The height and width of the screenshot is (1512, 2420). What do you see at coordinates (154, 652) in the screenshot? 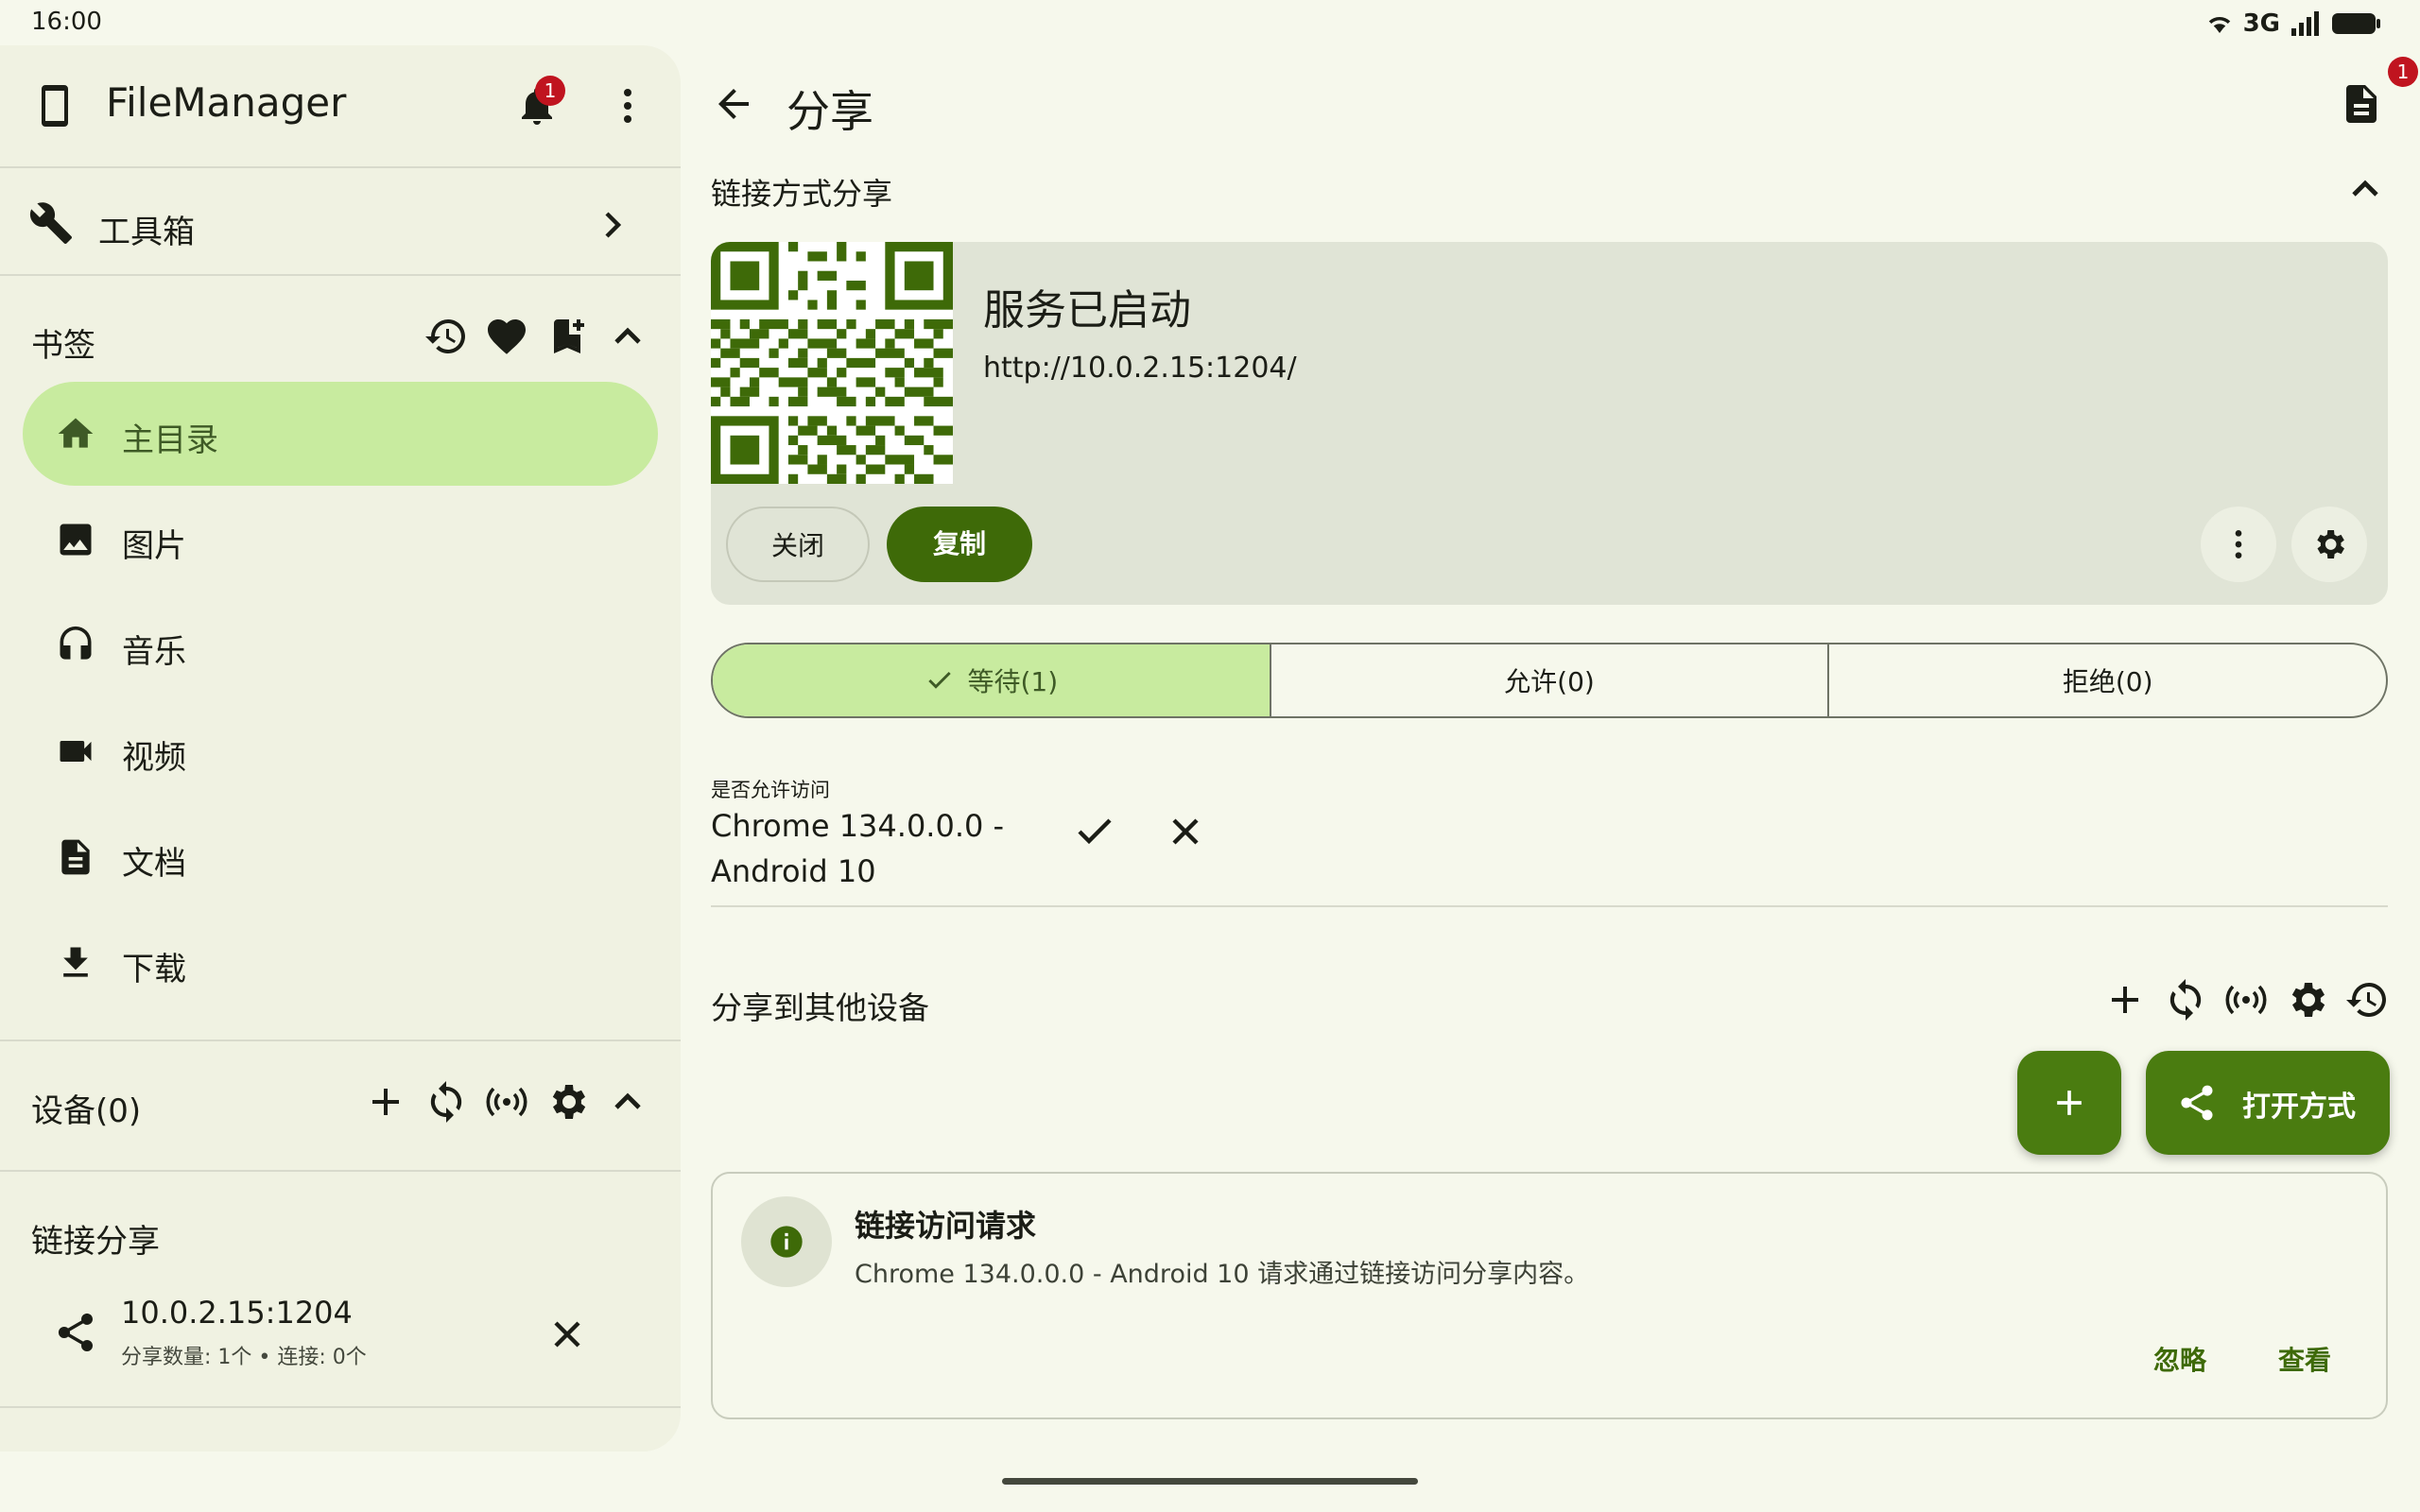
I see `bookmark-label: 音乐` at bounding box center [154, 652].